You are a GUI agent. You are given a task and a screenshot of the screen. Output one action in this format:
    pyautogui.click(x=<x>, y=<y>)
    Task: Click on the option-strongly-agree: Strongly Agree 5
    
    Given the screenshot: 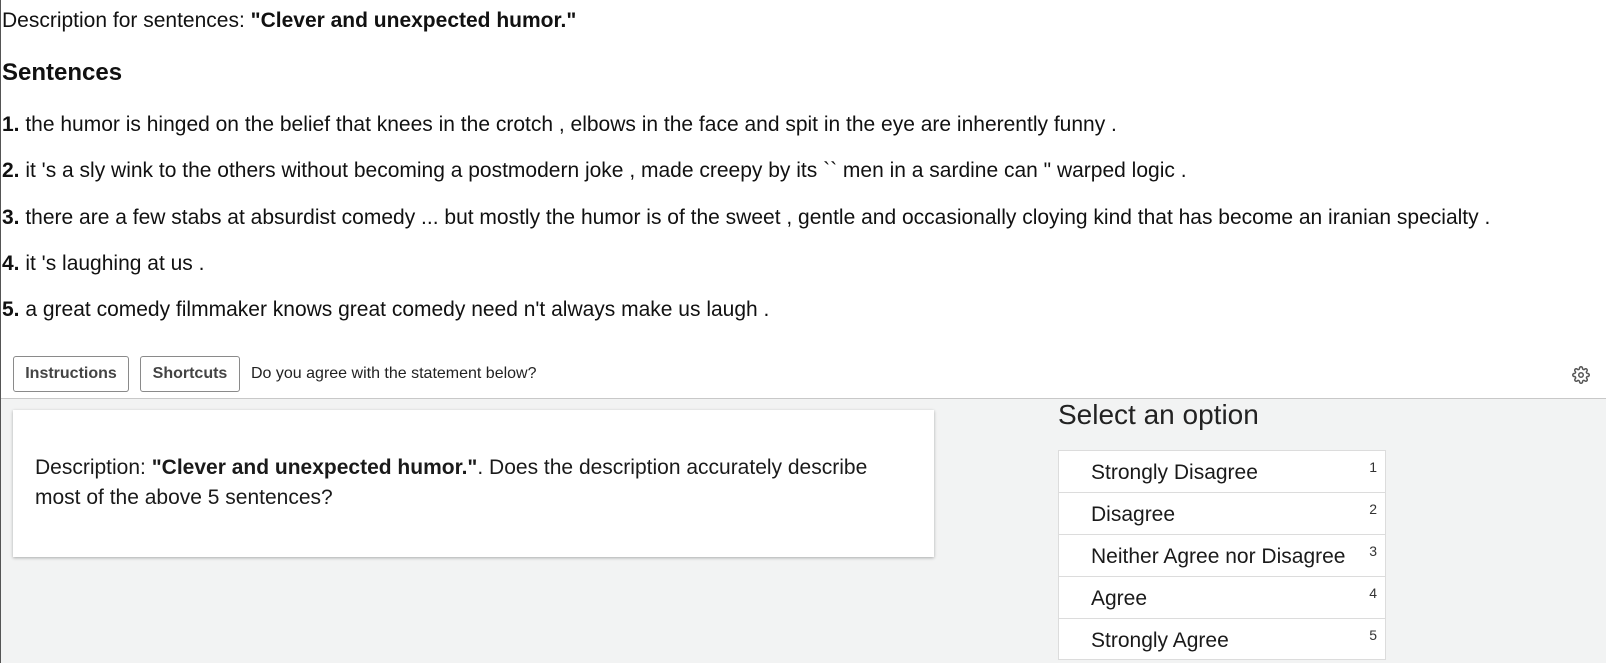 What is the action you would take?
    pyautogui.click(x=1222, y=639)
    